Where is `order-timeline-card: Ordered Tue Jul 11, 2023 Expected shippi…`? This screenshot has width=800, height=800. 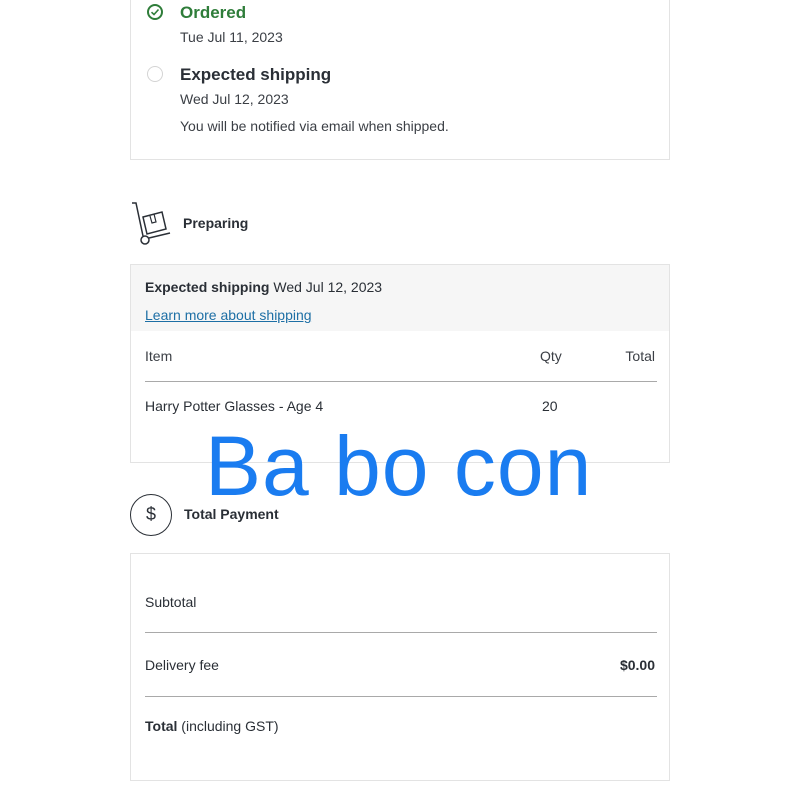
order-timeline-card: Ordered Tue Jul 11, 2023 Expected shippi… is located at coordinates (400, 80).